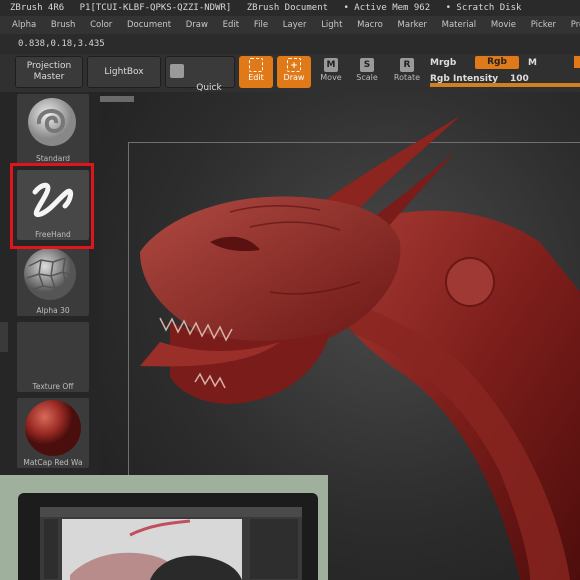 The height and width of the screenshot is (580, 580). What do you see at coordinates (577, 62) in the screenshot?
I see `zadd-toggle` at bounding box center [577, 62].